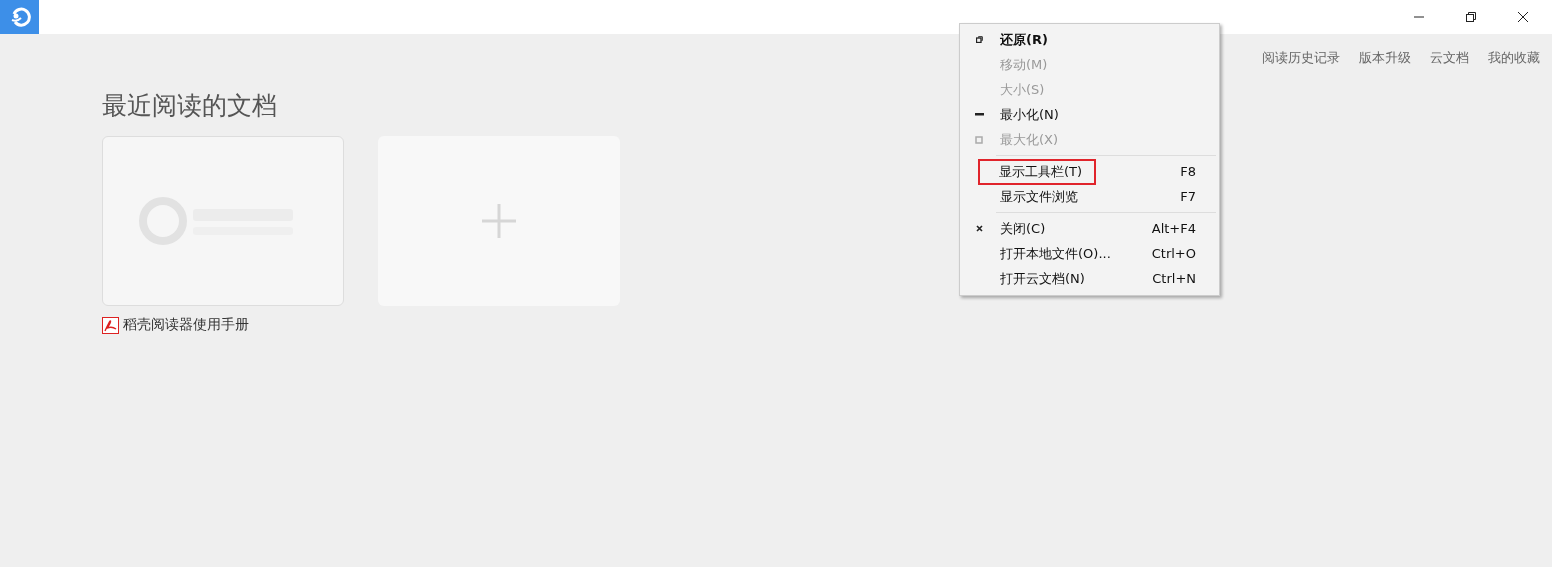  I want to click on nav-link: 阅读历史记录, so click(1301, 58).